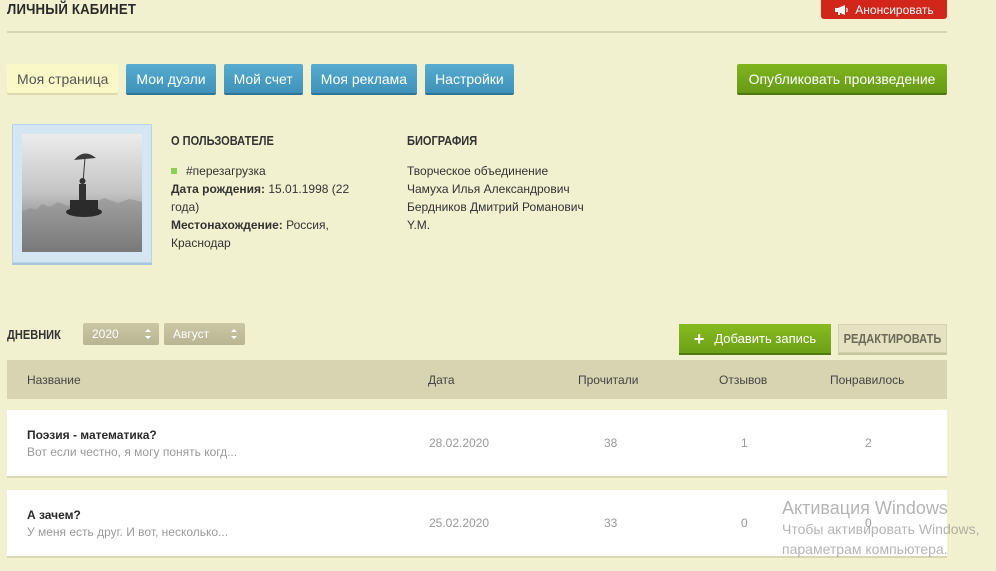 Image resolution: width=996 pixels, height=571 pixels. Describe the element at coordinates (441, 380) in the screenshot. I see `column-date: Дата` at that location.